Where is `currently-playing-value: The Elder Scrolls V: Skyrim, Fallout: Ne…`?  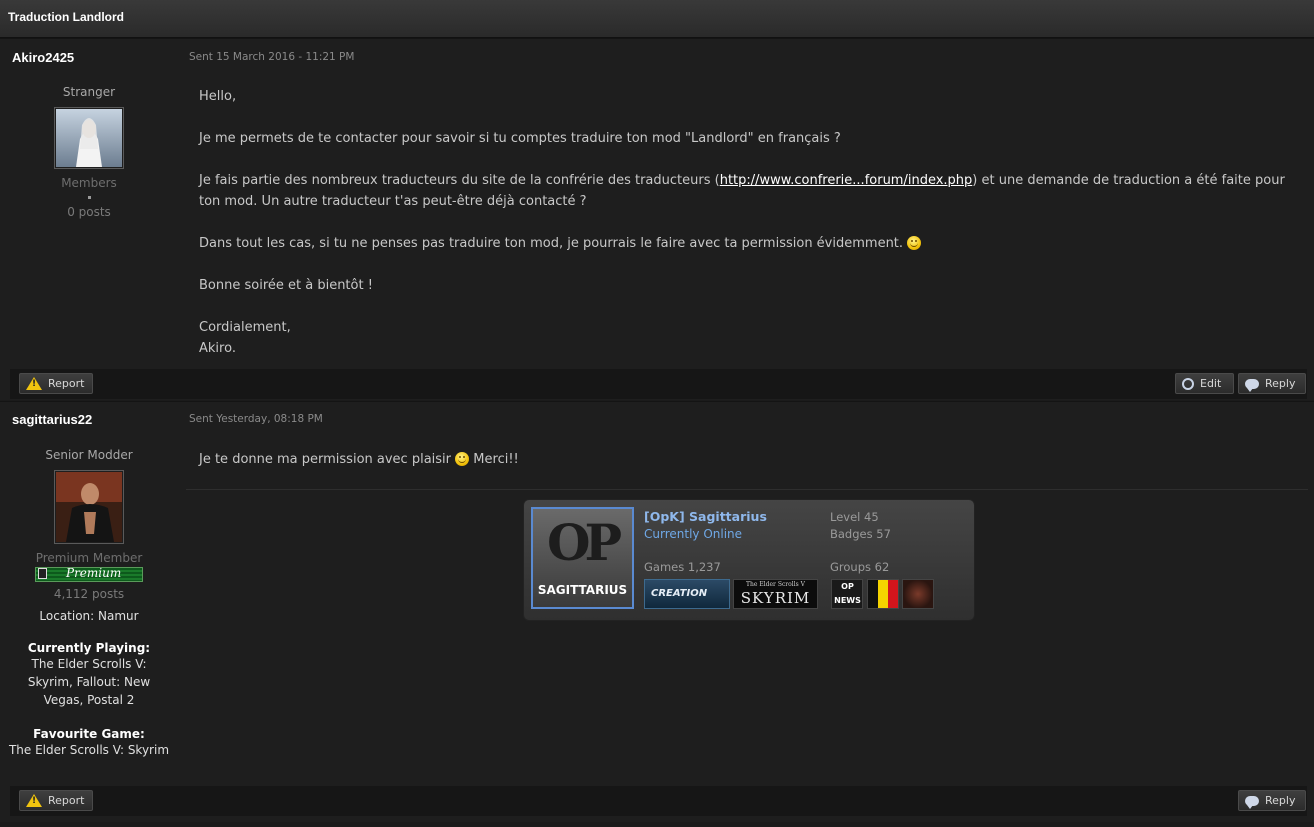
currently-playing-value: The Elder Scrolls V: Skyrim, Fallout: Ne… is located at coordinates (89, 682).